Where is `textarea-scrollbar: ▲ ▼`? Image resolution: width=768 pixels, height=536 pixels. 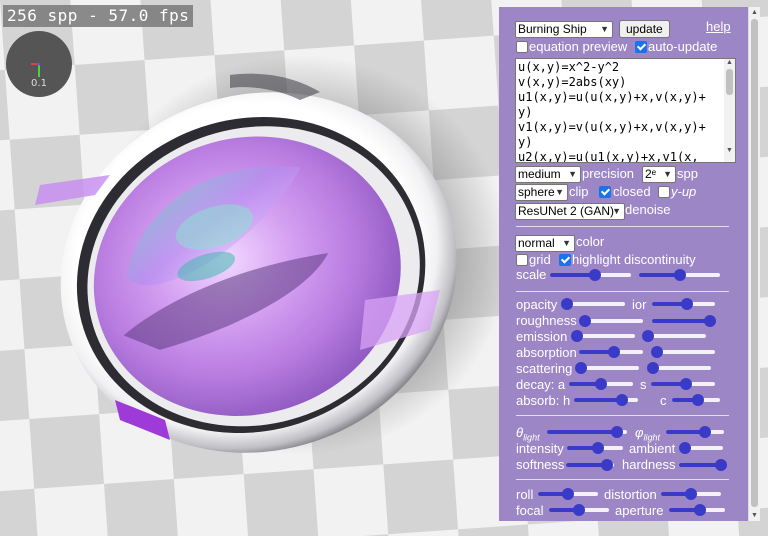 textarea-scrollbar: ▲ ▼ is located at coordinates (729, 110).